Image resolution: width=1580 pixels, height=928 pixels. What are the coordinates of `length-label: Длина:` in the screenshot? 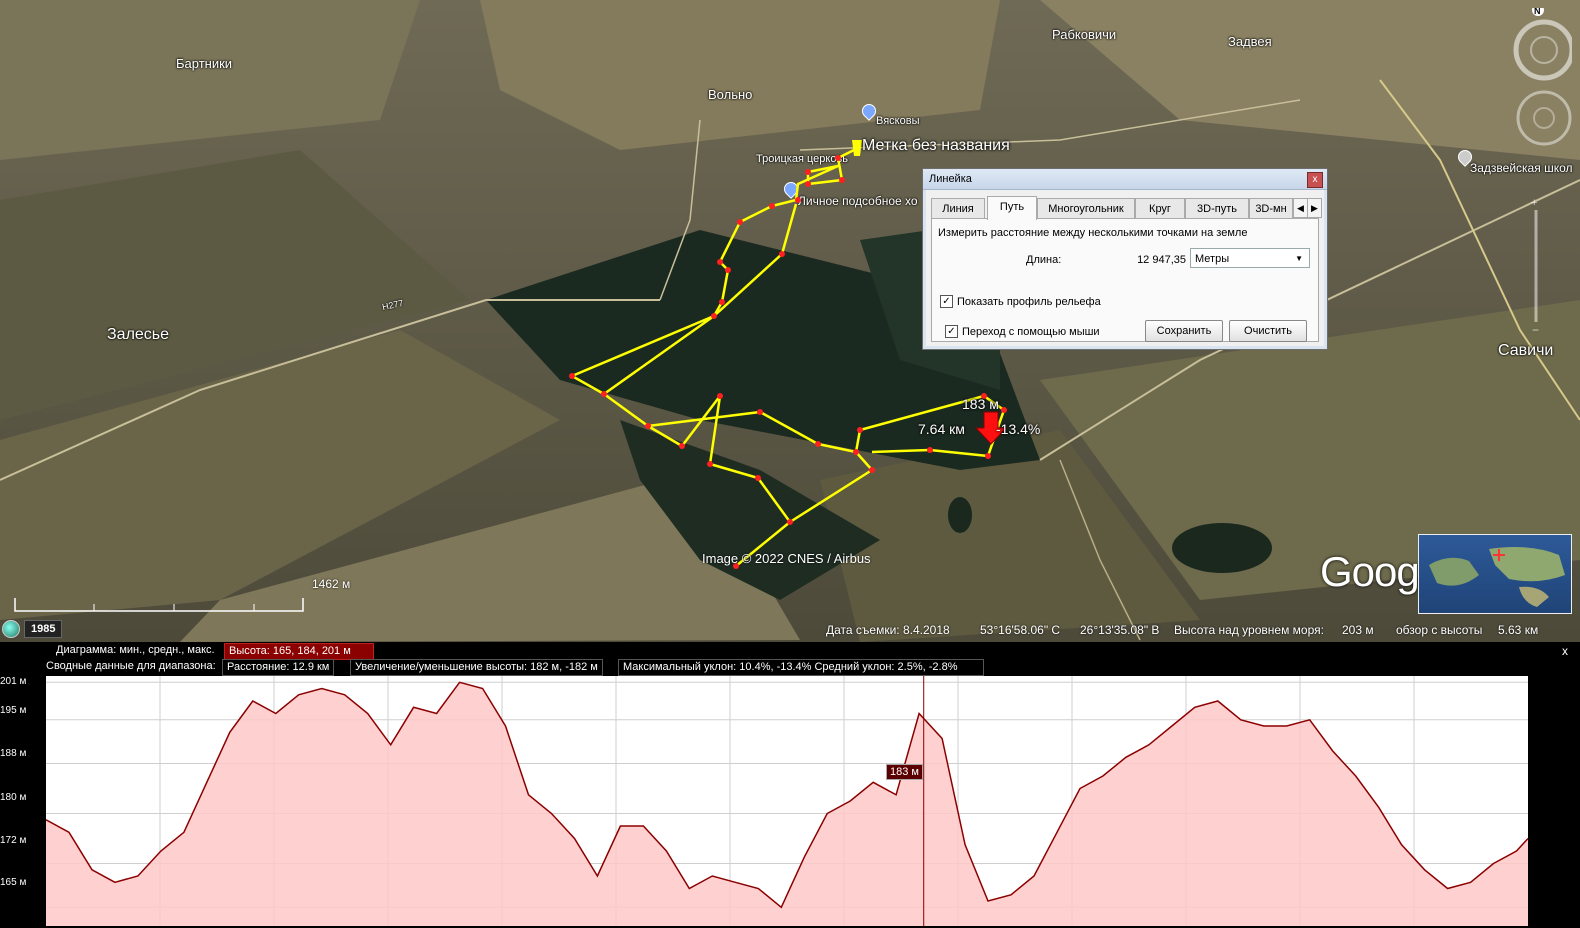 It's located at (1044, 260).